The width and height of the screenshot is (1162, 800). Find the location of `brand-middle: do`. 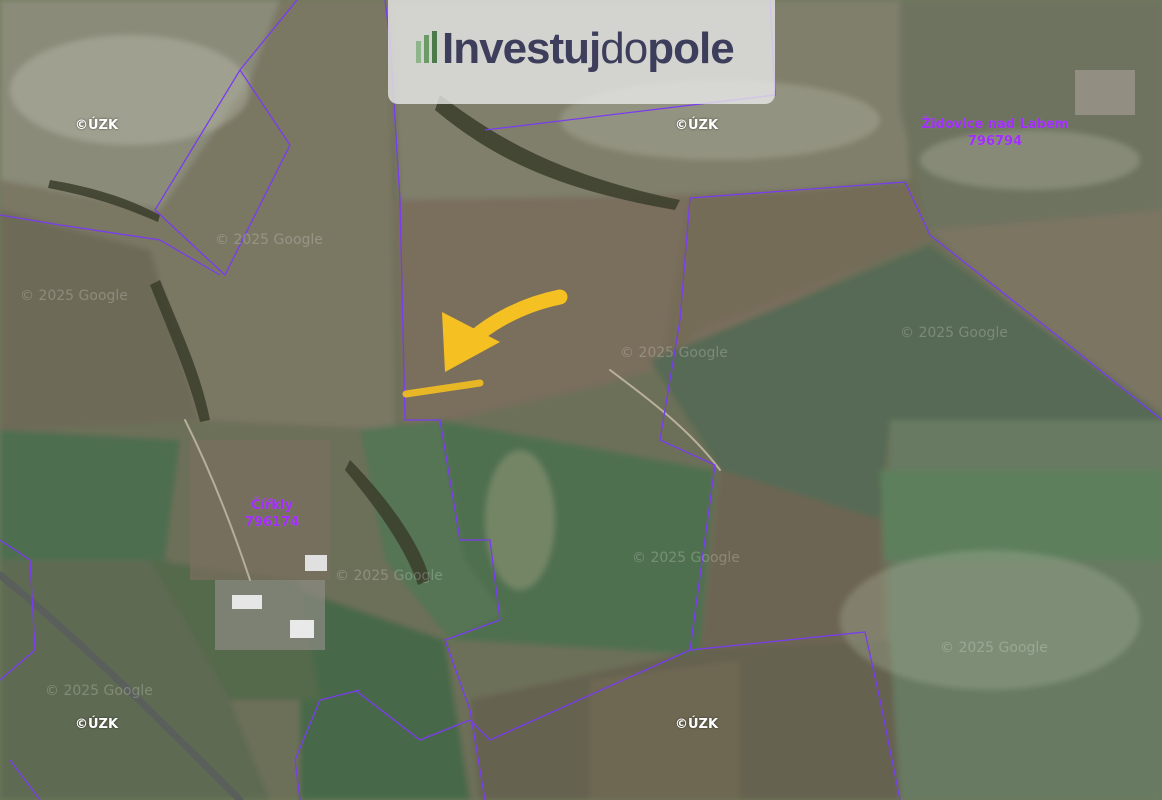

brand-middle: do is located at coordinates (624, 48).